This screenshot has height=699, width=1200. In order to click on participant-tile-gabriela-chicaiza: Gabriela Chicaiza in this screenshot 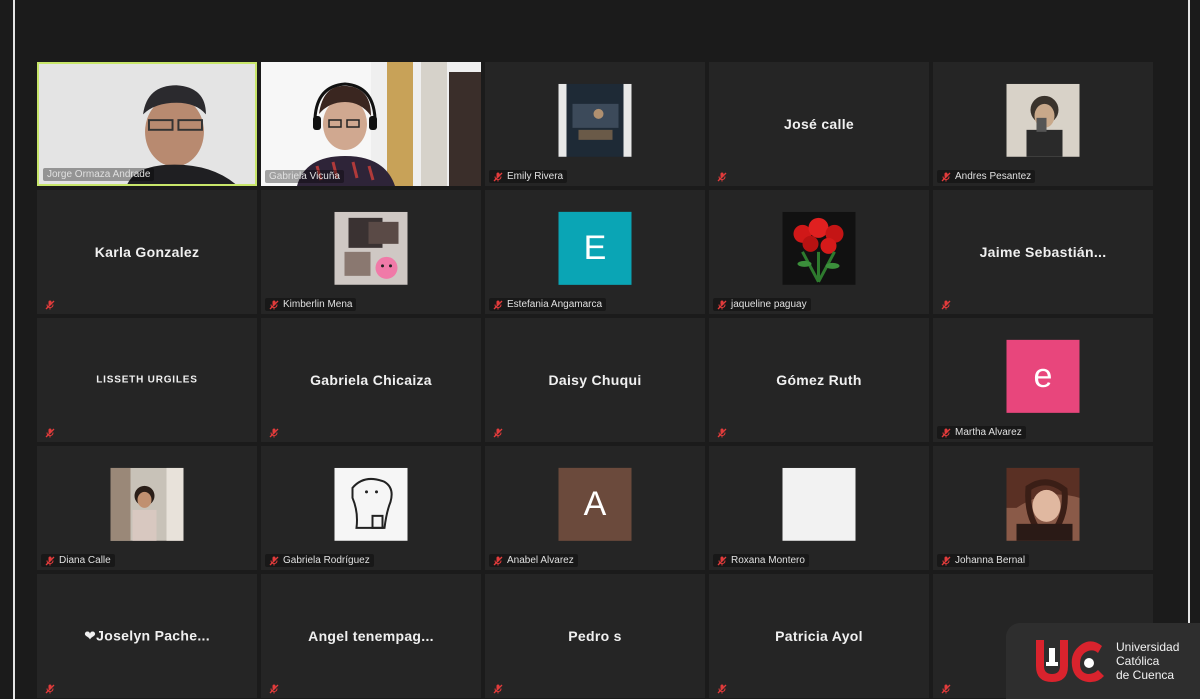, I will do `click(371, 380)`.